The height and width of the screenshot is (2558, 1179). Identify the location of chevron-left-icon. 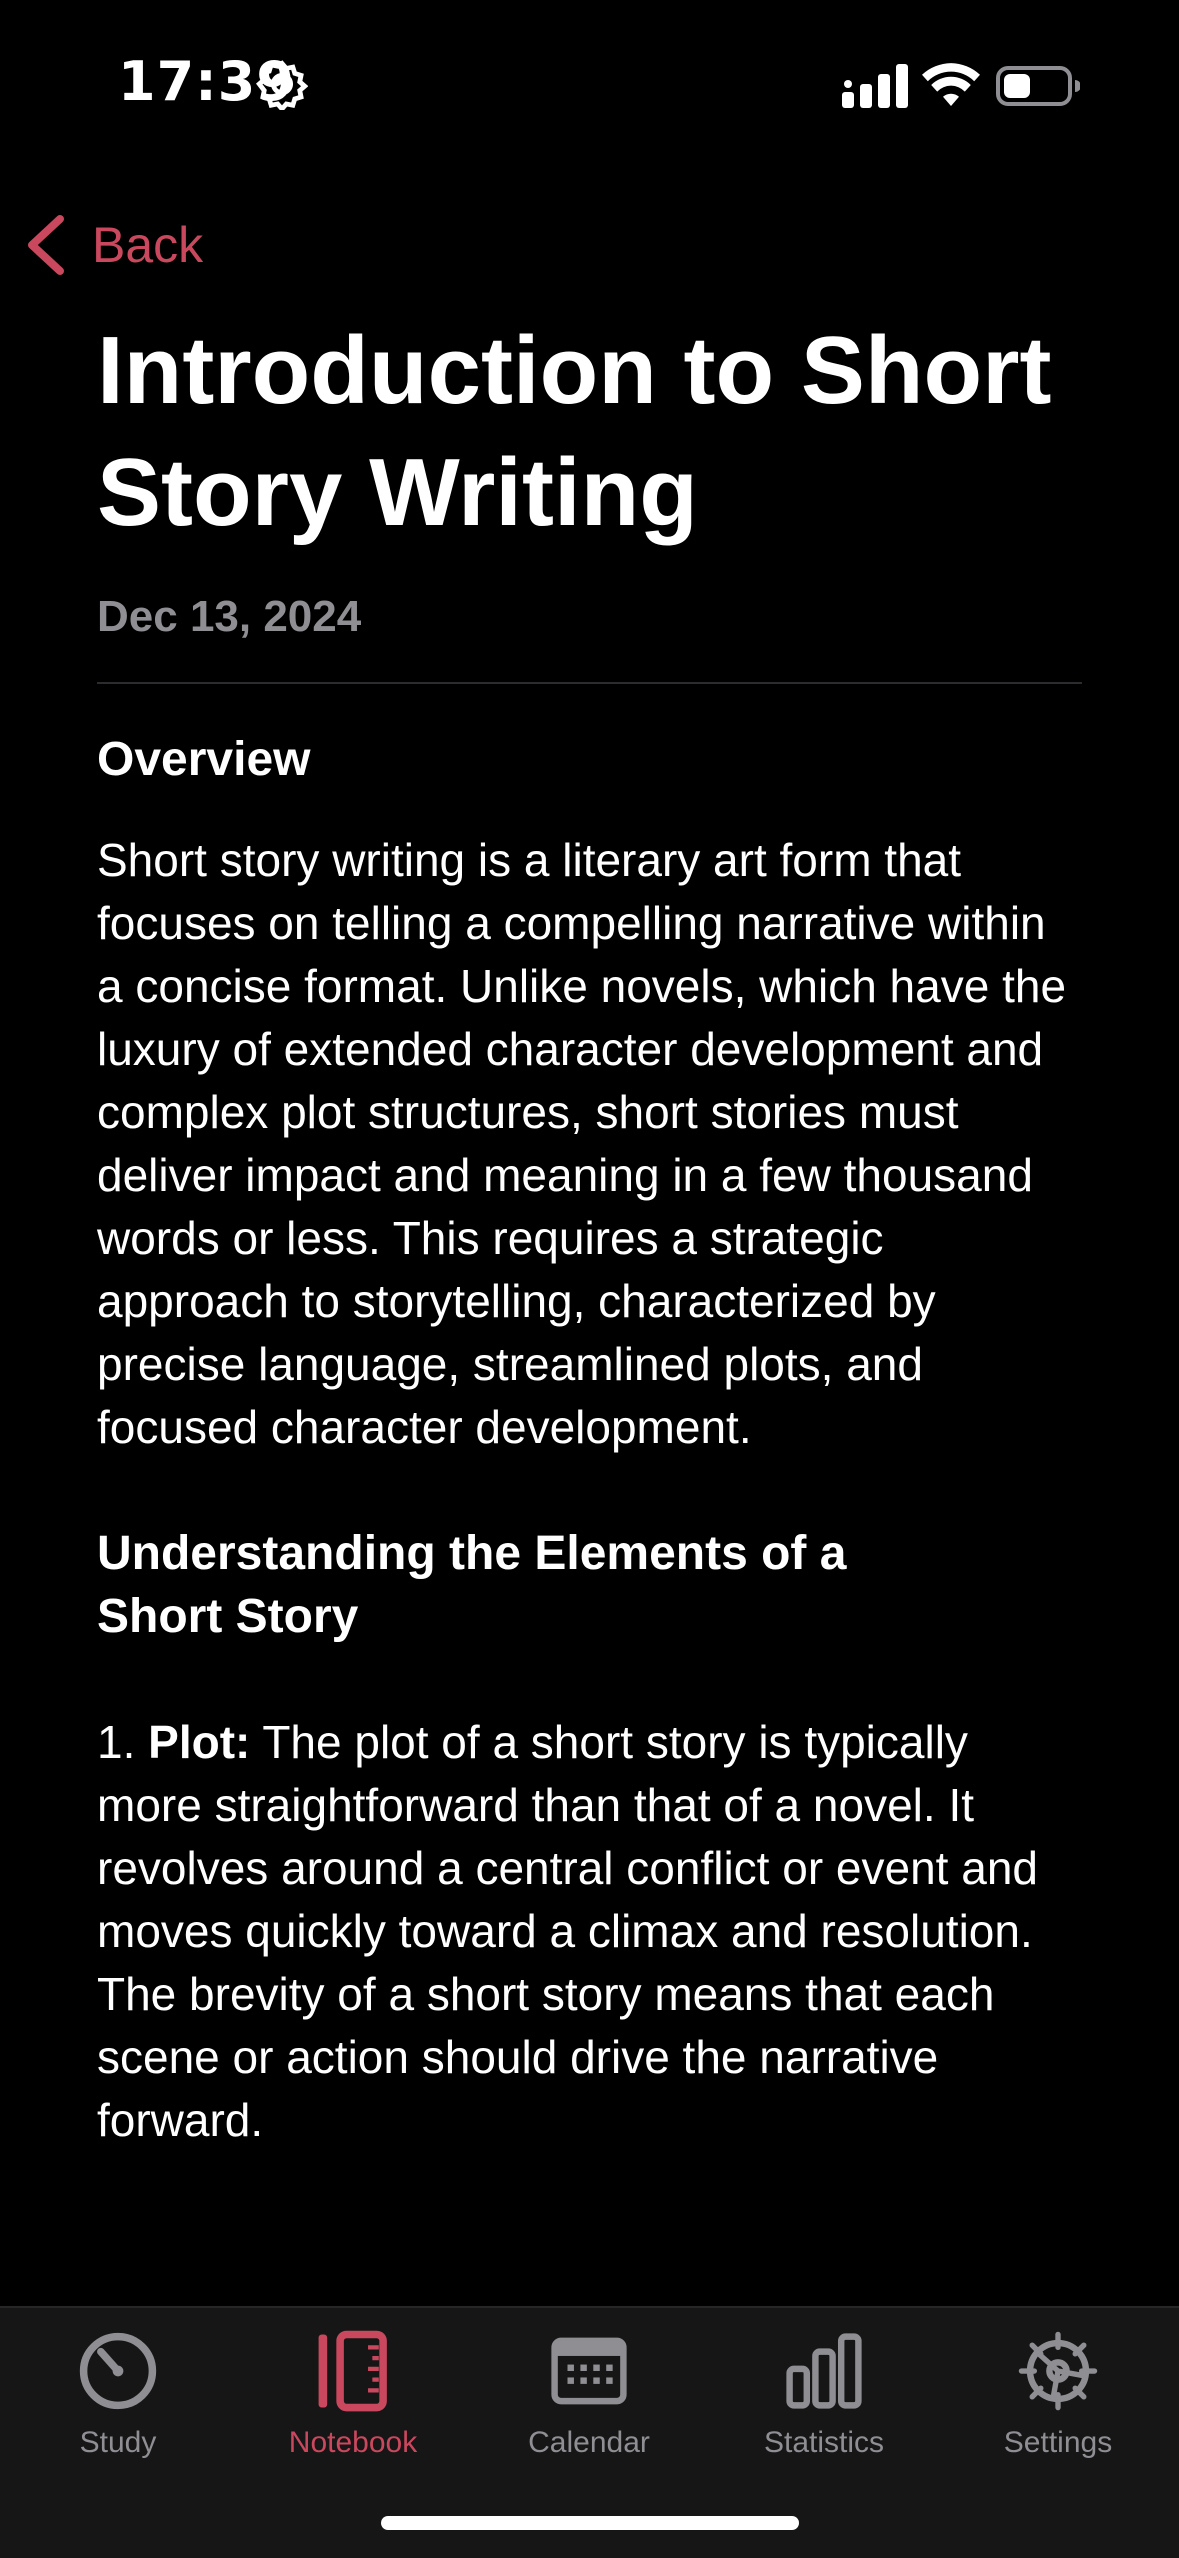
(46, 245).